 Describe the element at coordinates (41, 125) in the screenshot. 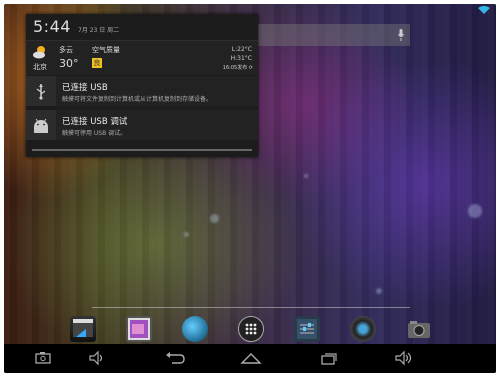

I see `android-icon` at that location.